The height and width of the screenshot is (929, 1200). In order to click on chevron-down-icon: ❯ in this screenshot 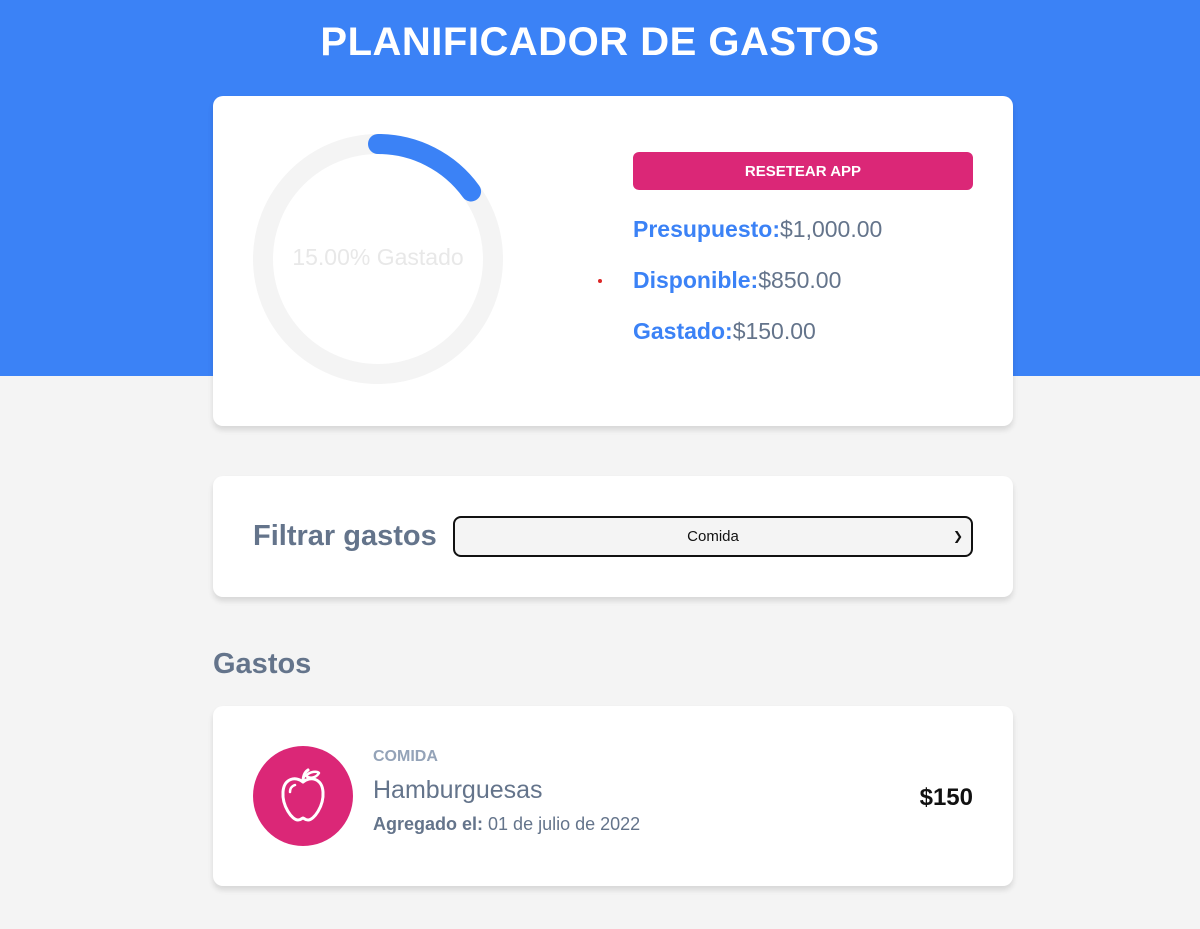, I will do `click(957, 536)`.